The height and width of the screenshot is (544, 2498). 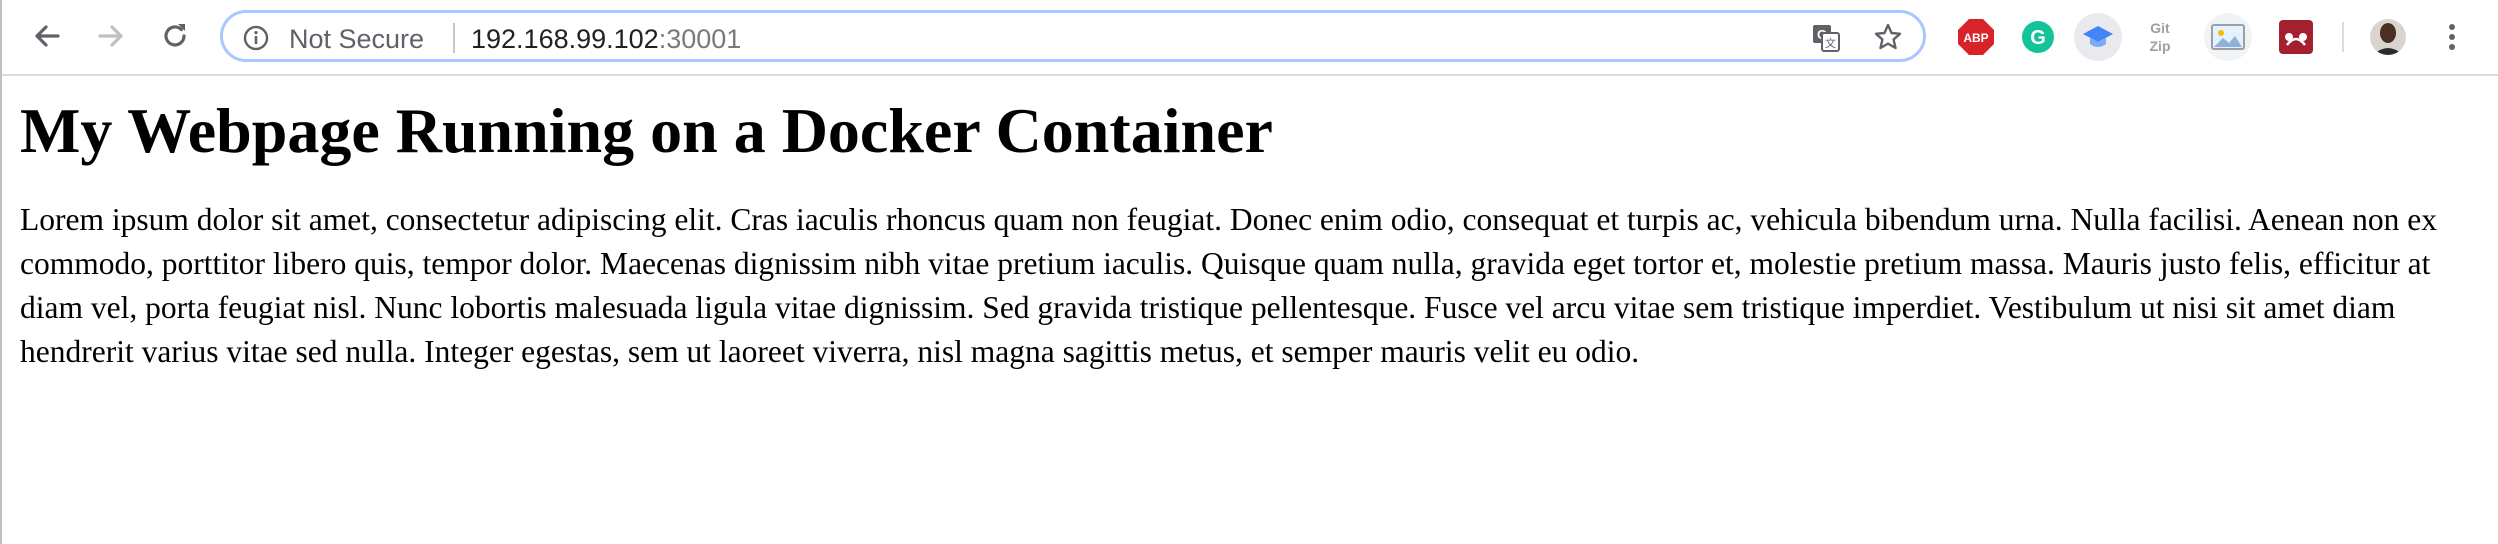 I want to click on gitzip-extension: Git Zip, so click(x=2160, y=37).